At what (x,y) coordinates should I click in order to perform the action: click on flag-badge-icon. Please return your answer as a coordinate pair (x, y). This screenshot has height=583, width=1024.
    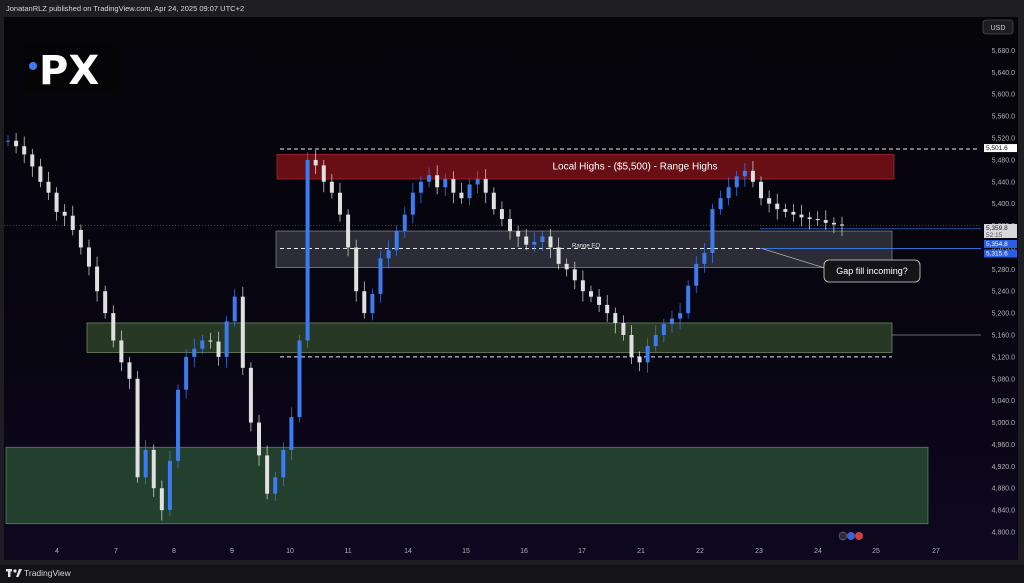
    Looking at the image, I should click on (850, 536).